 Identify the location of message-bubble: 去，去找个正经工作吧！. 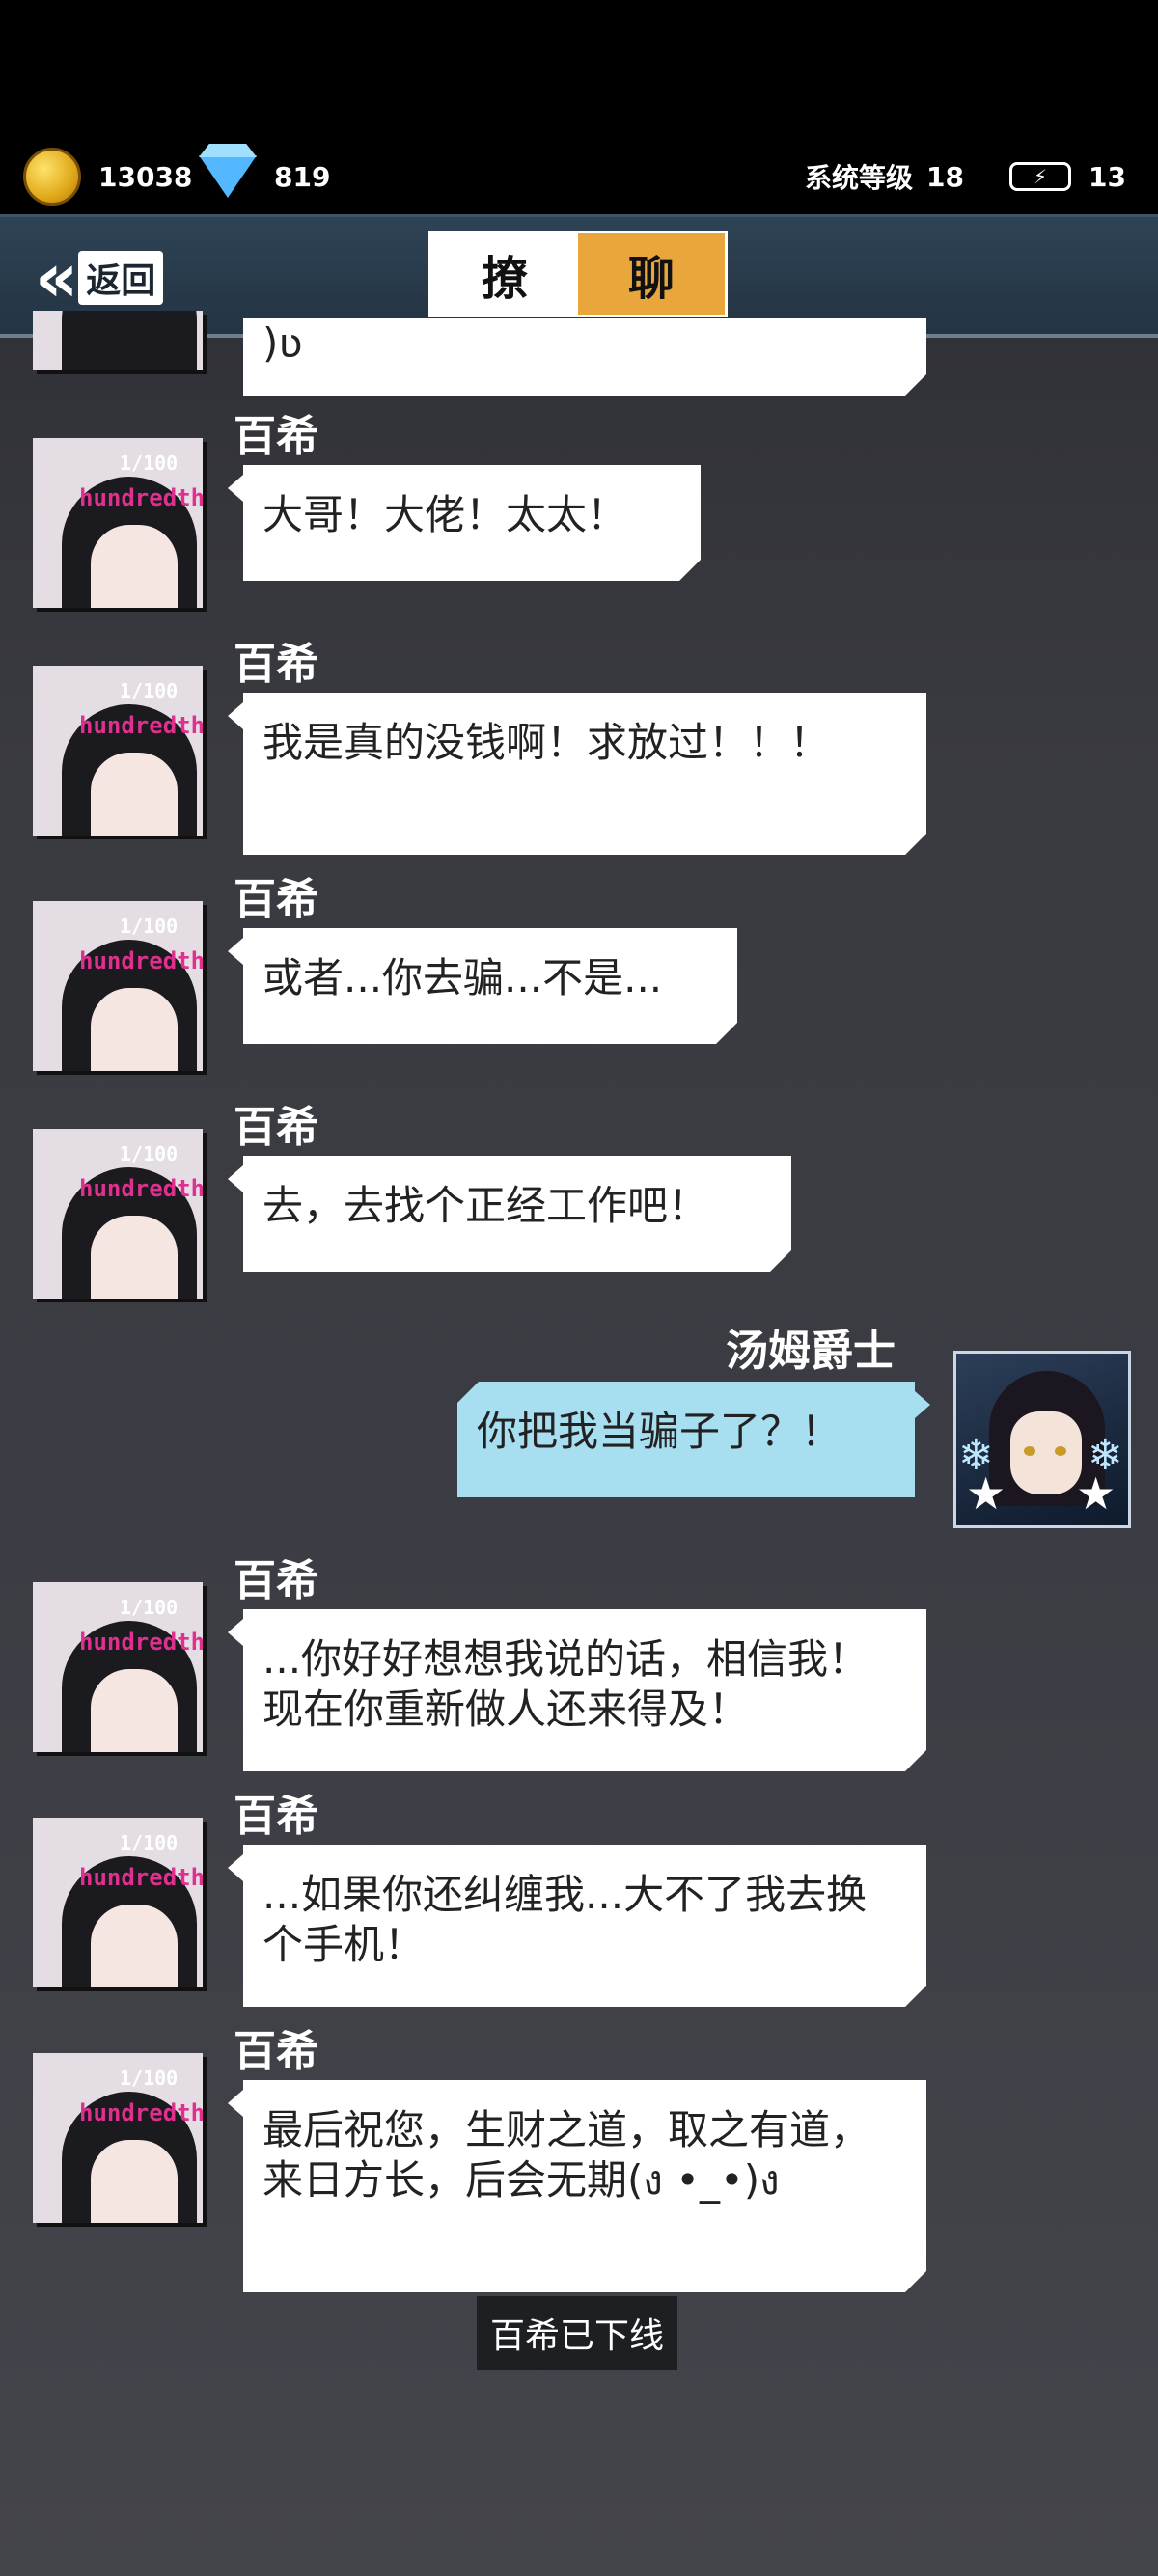
(517, 1214).